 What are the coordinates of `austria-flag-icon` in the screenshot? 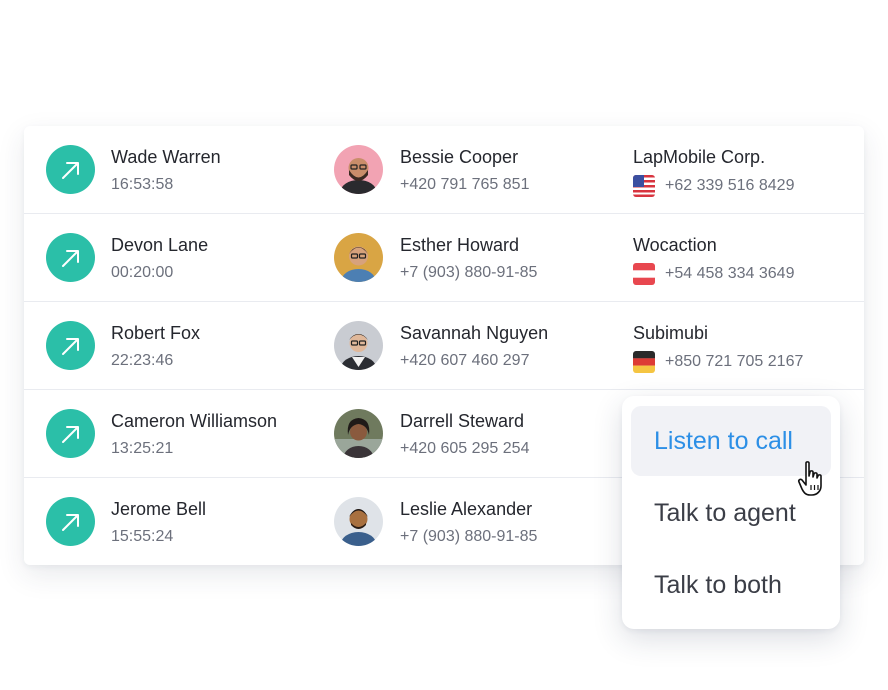 It's located at (644, 274).